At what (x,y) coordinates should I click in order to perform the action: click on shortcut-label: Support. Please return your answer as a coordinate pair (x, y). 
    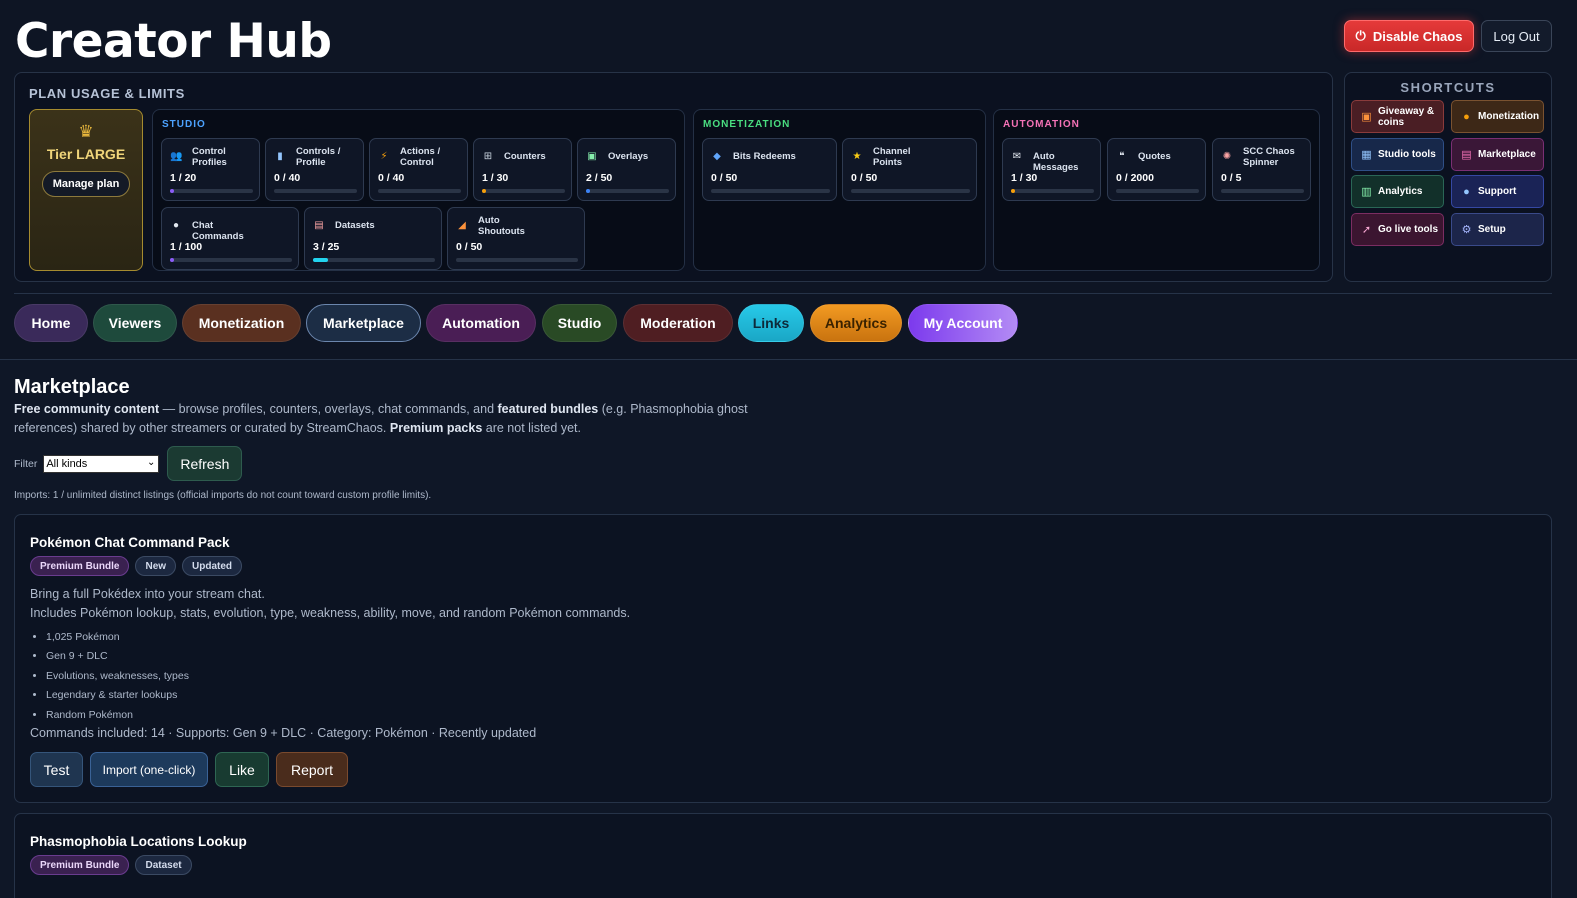
    Looking at the image, I should click on (1497, 191).